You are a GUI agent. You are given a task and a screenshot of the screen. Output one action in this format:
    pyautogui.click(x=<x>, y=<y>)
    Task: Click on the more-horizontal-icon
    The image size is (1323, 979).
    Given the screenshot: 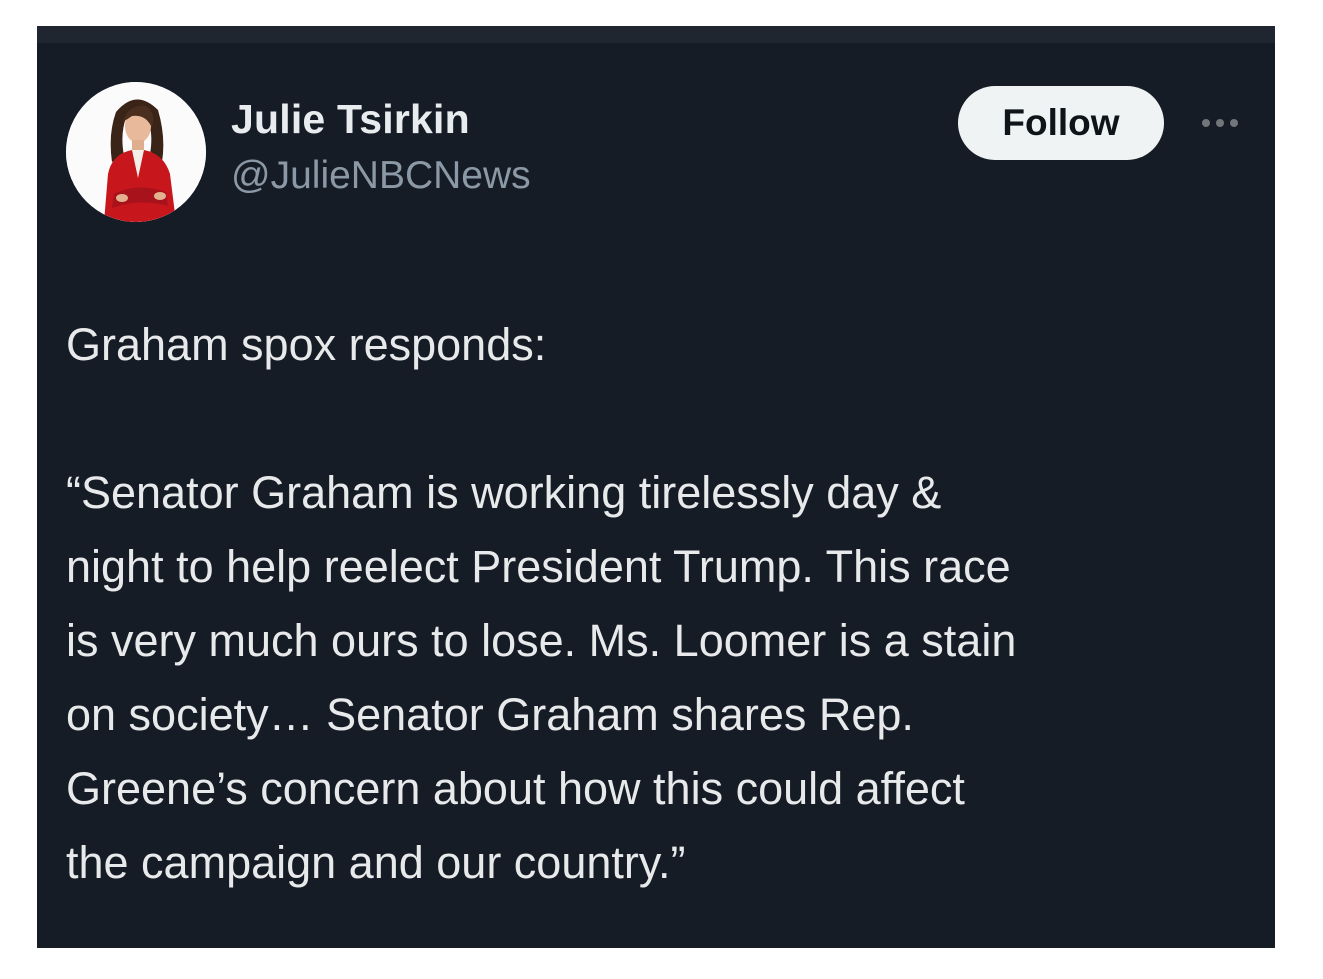 What is the action you would take?
    pyautogui.click(x=1220, y=123)
    